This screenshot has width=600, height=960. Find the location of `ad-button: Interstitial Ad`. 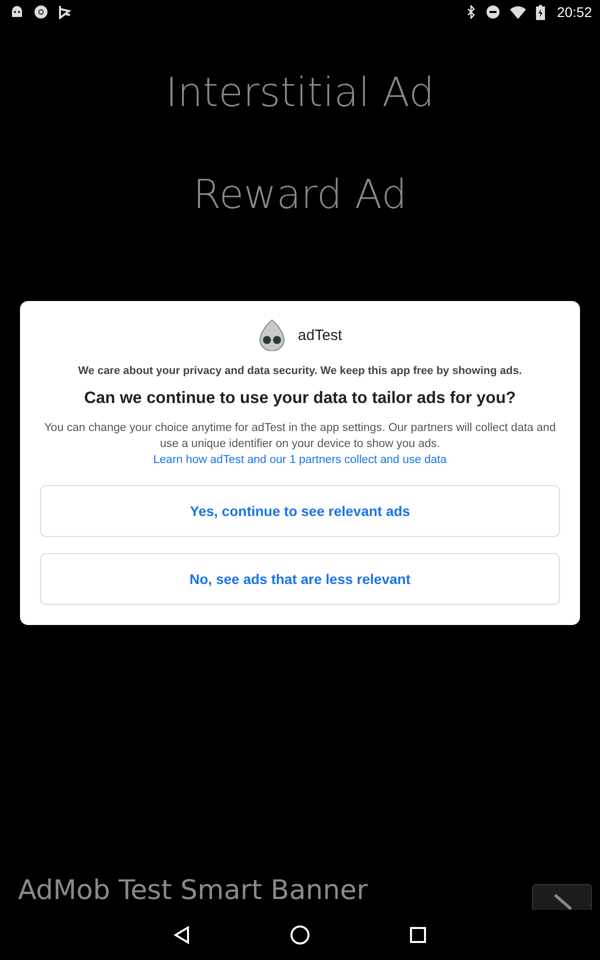

ad-button: Interstitial Ad is located at coordinates (300, 93).